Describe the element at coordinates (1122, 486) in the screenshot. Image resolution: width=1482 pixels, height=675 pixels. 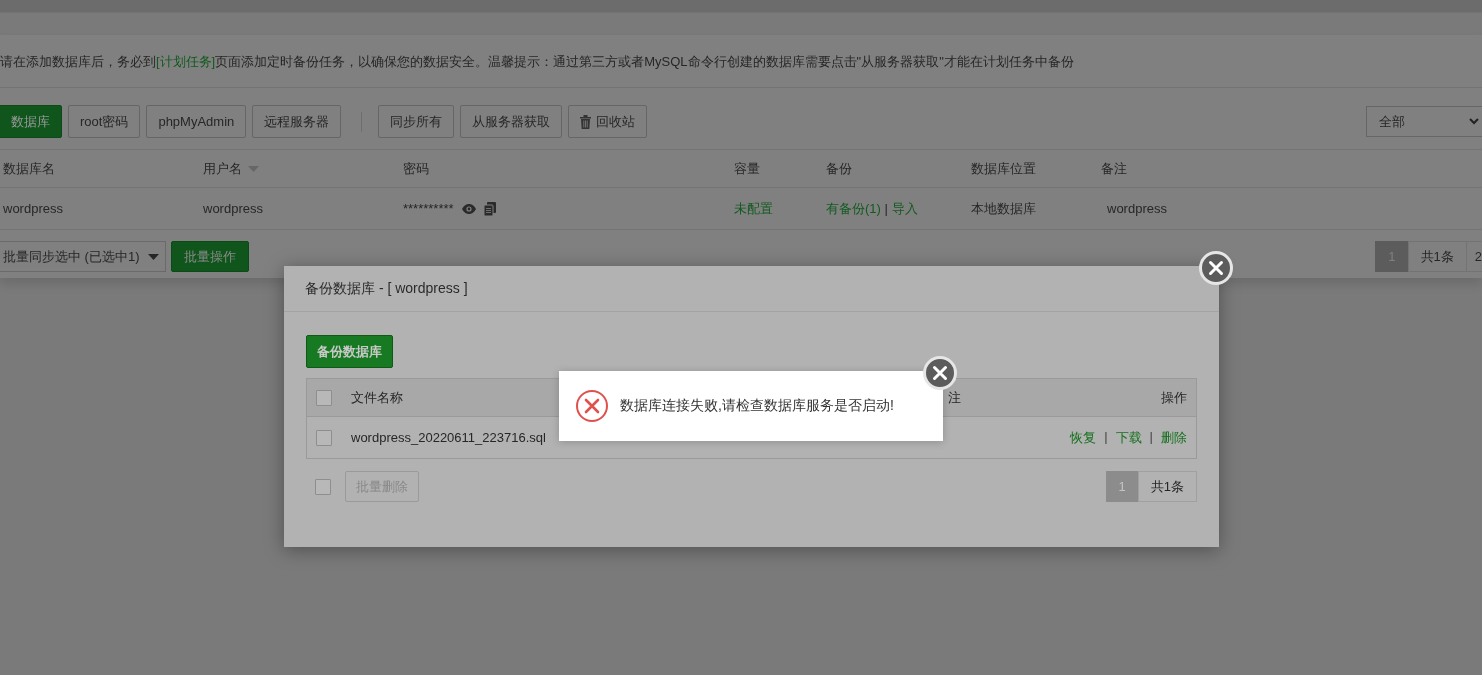
I see `page-button: 1` at that location.